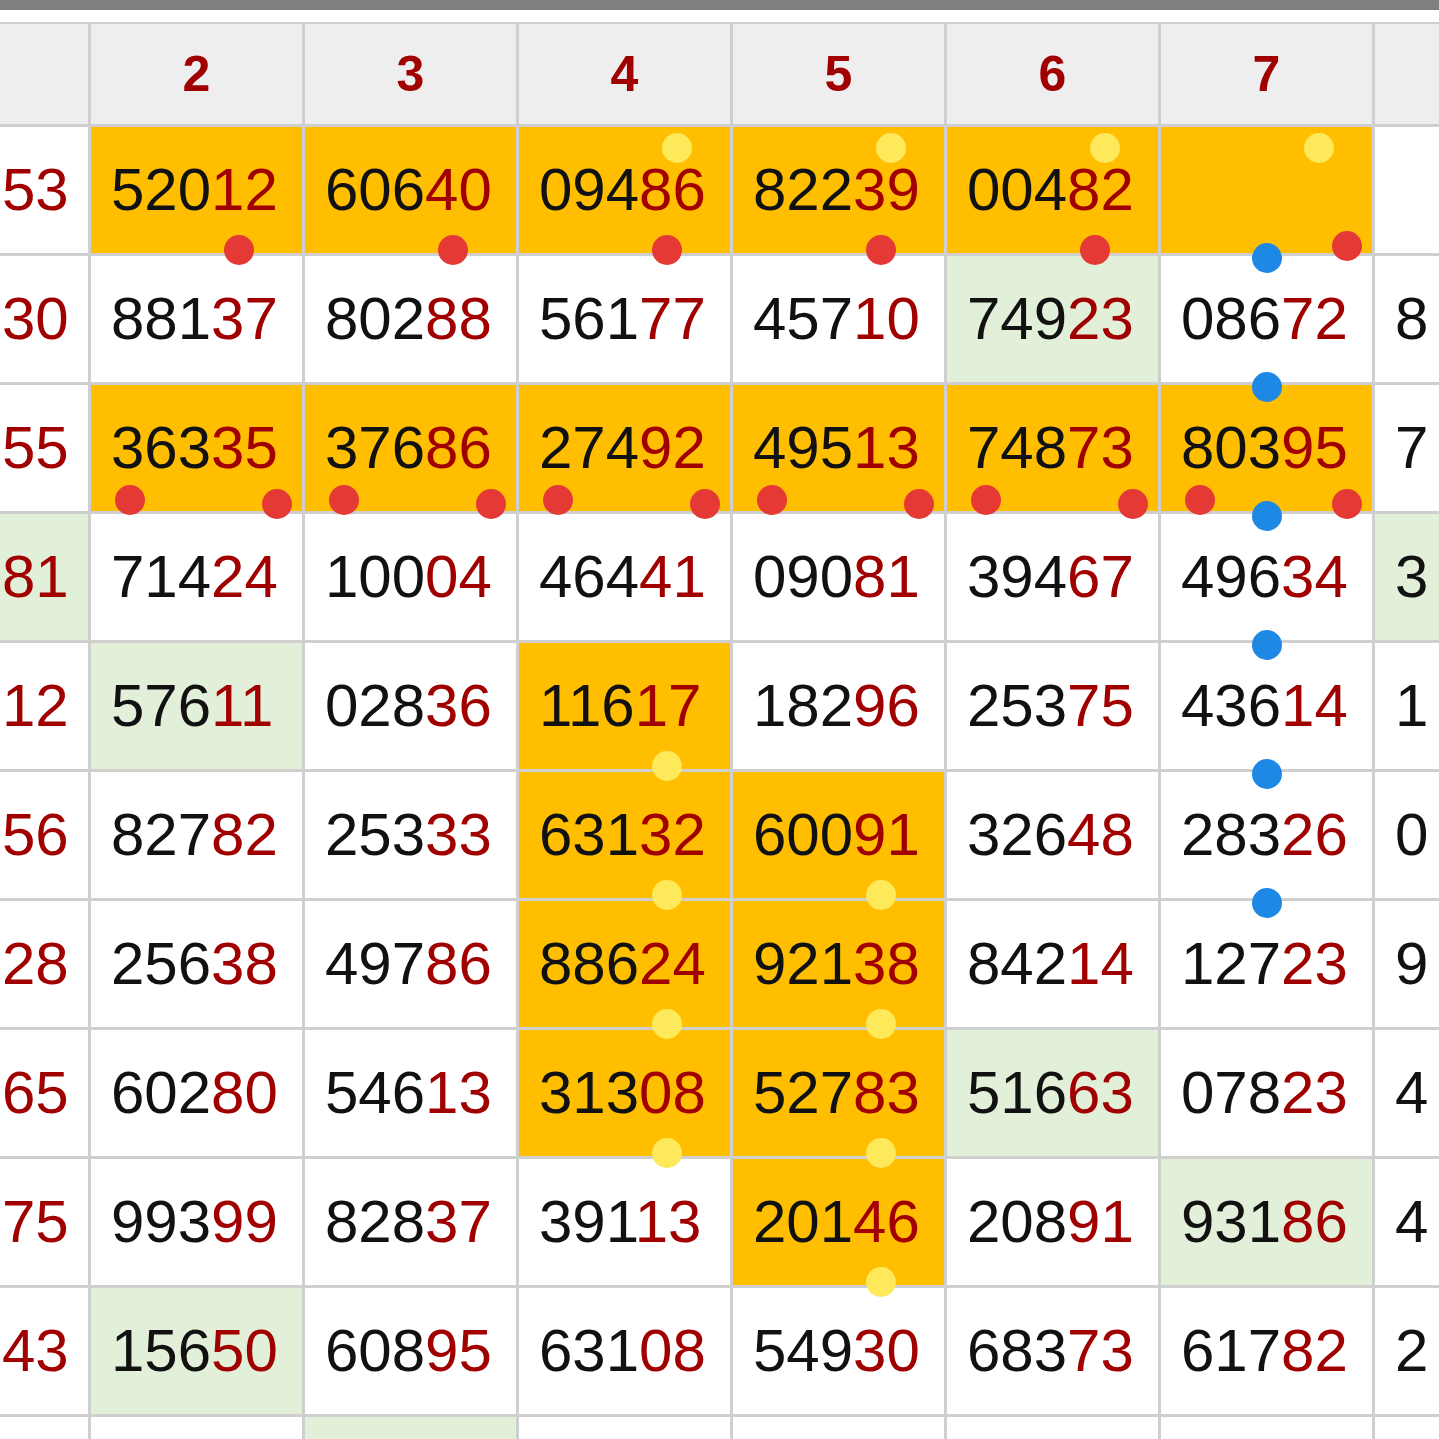 This screenshot has width=1439, height=1439. What do you see at coordinates (194, 577) in the screenshot?
I see `cell-value: 71424` at bounding box center [194, 577].